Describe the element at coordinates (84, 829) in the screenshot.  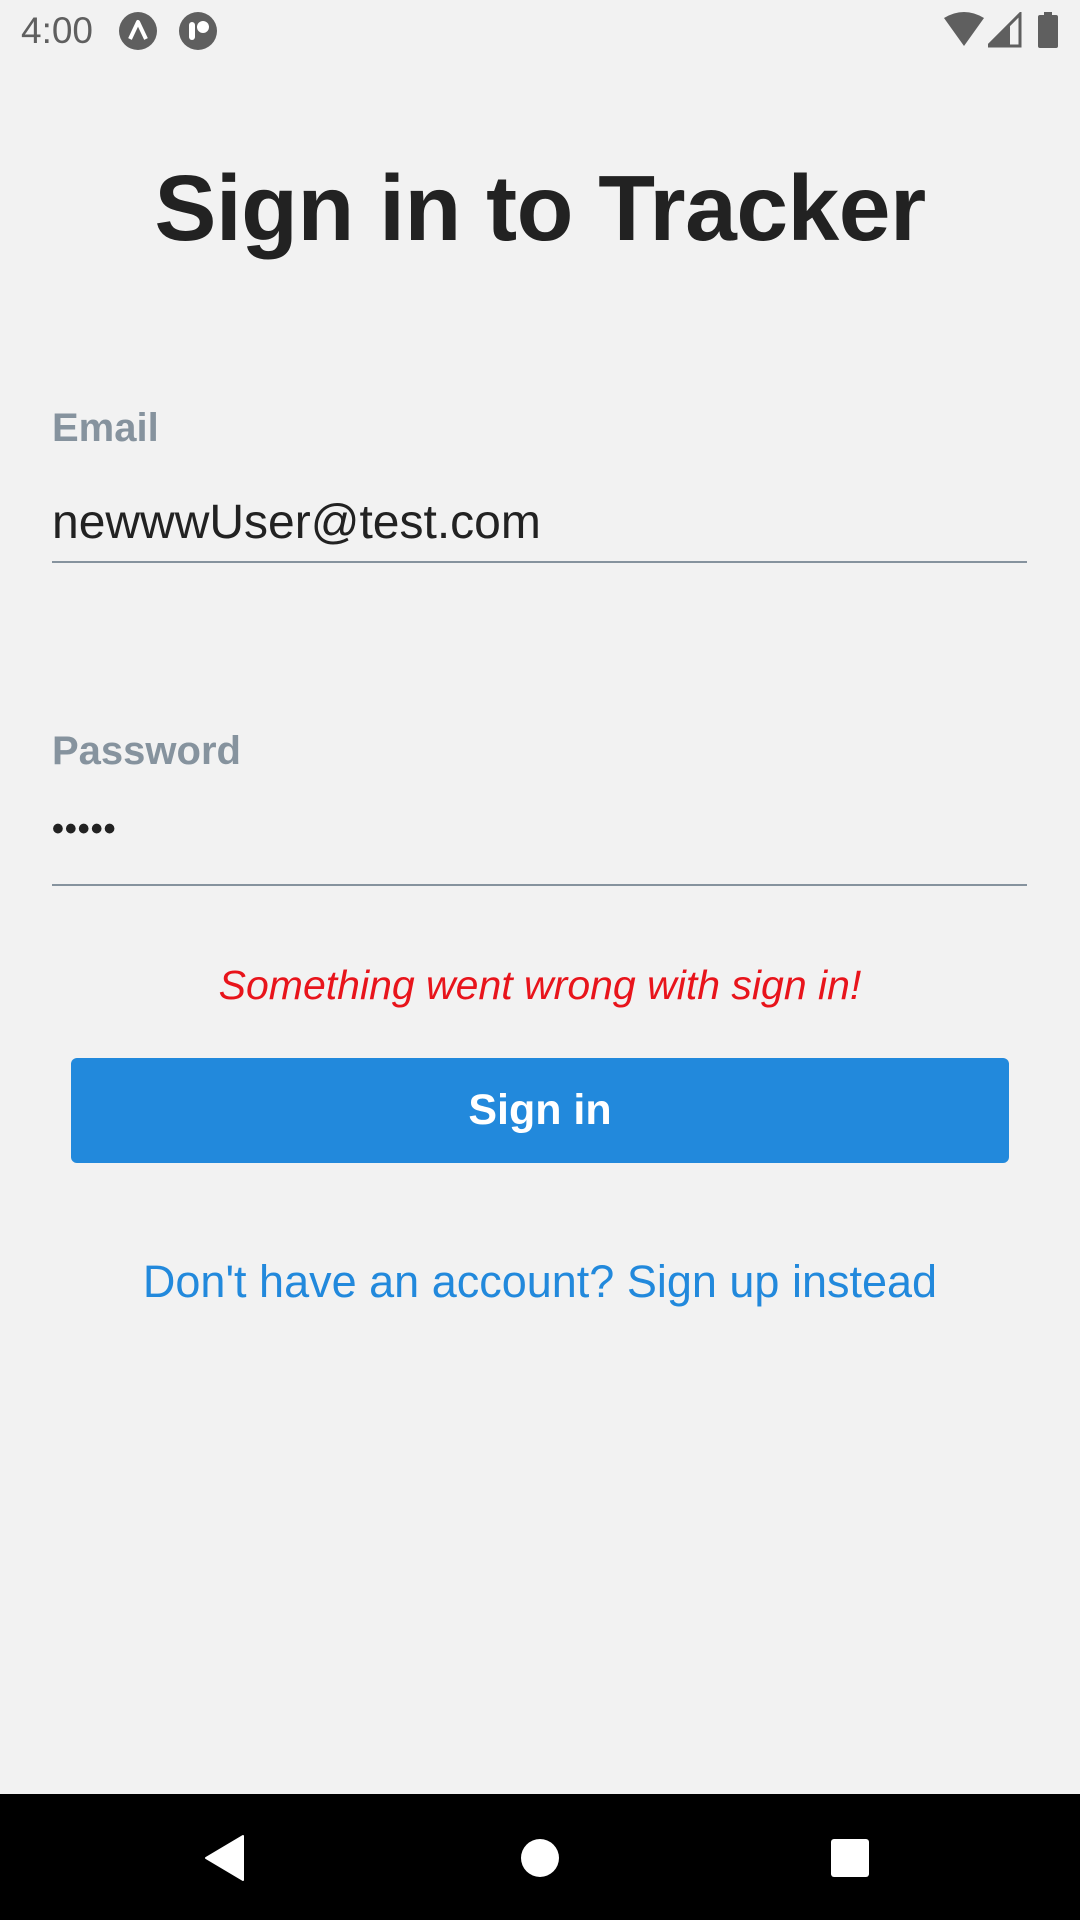
I see `password-value: •••••` at that location.